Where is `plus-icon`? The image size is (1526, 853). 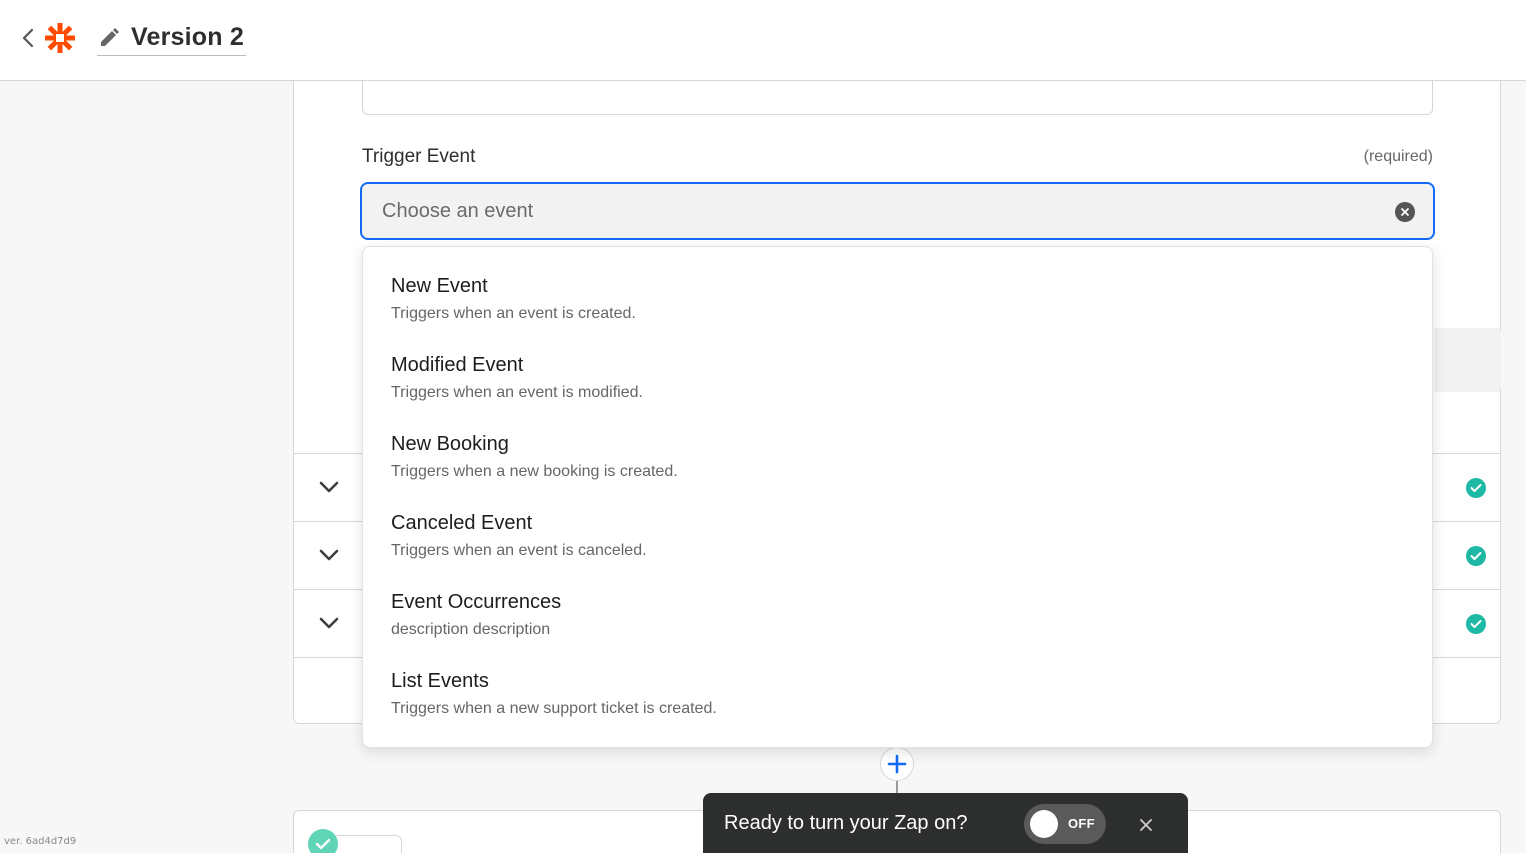 plus-icon is located at coordinates (897, 764).